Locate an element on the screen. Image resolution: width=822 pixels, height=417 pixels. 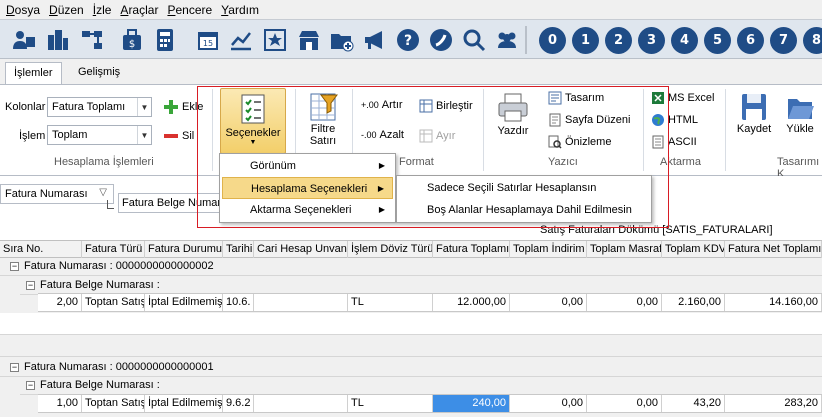
column-header-fatura-turu: Fatura Türü is located at coordinates (113, 249).